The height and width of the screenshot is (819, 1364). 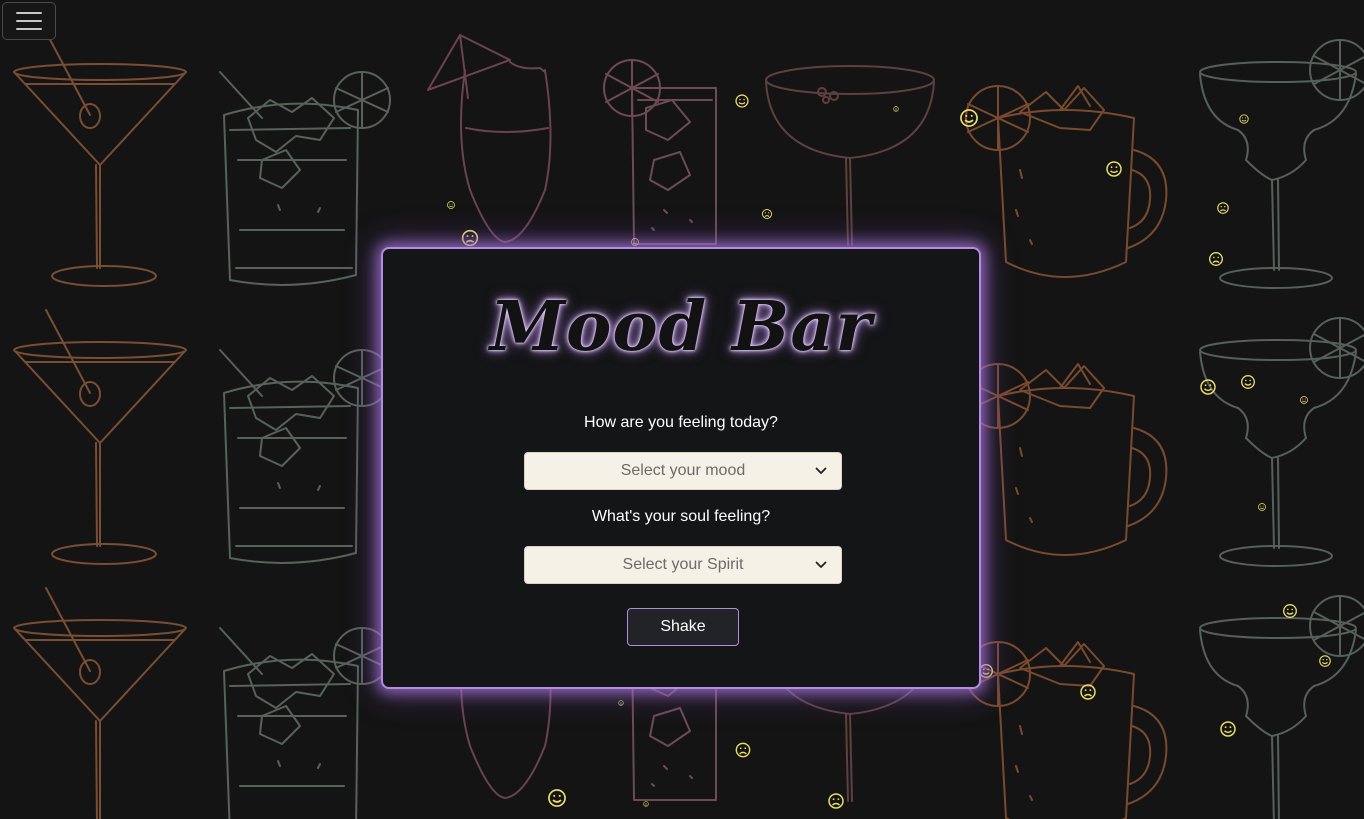 I want to click on mood-select-placeholder: Select your mood, so click(x=683, y=470).